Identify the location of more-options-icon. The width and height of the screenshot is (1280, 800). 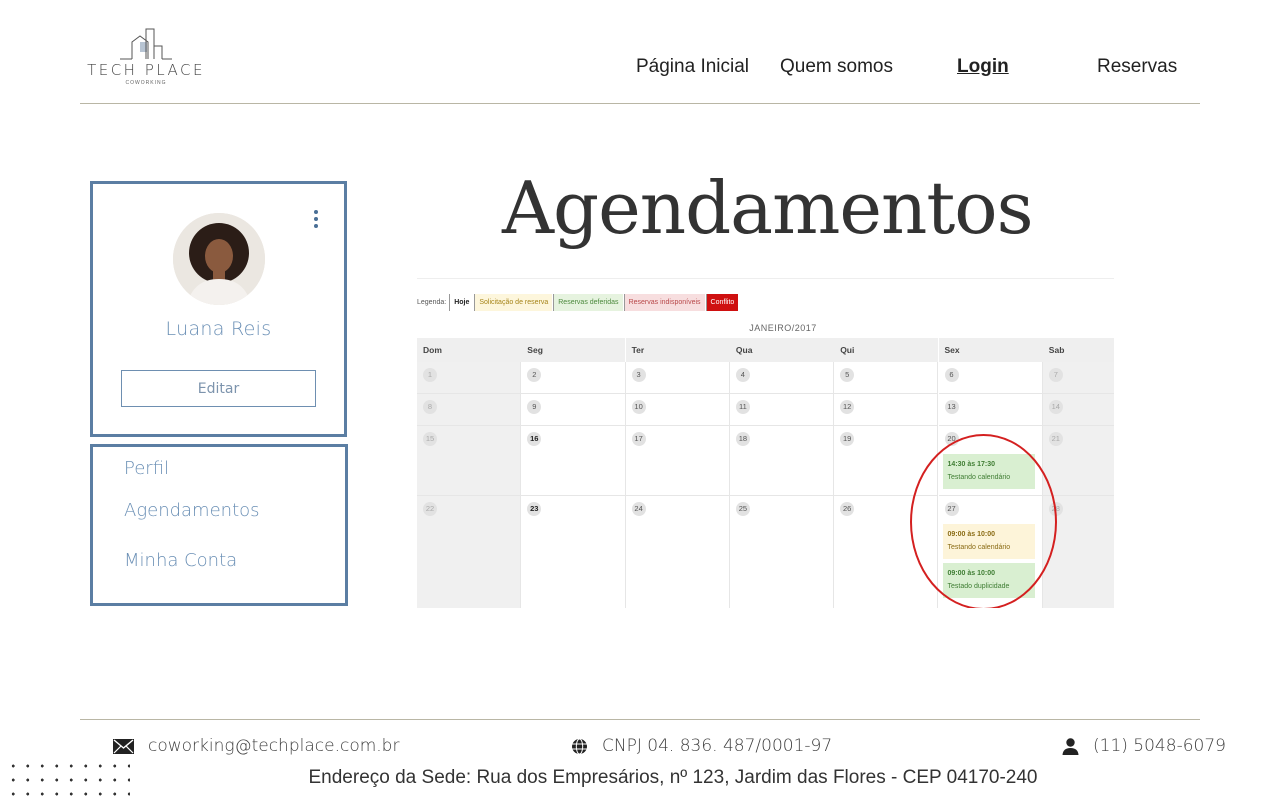
(316, 221).